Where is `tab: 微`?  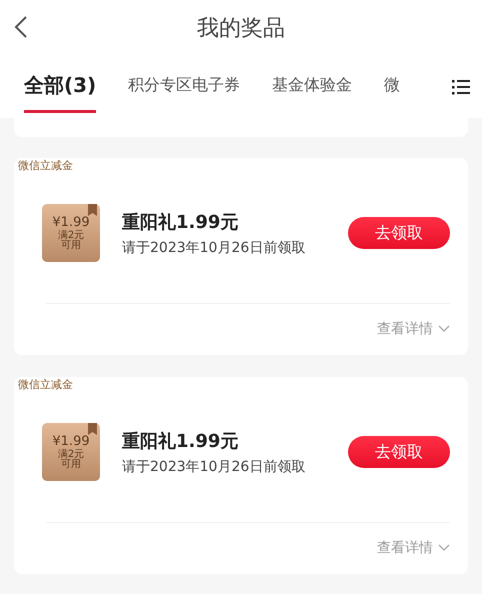
tab: 微 is located at coordinates (392, 86).